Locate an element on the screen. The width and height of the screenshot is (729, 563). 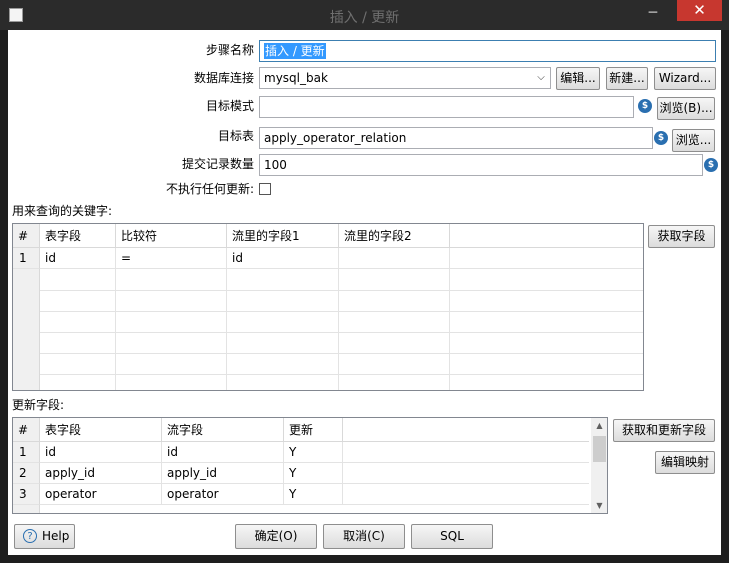
help-button: ? Help is located at coordinates (44, 536).